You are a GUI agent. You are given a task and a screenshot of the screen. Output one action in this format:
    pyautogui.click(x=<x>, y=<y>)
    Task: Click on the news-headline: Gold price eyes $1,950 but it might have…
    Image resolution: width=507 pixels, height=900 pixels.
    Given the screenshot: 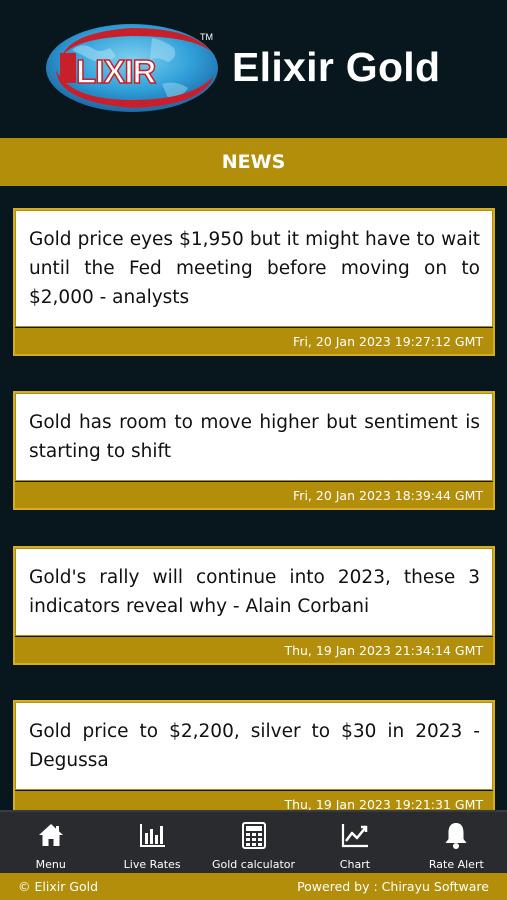 What is the action you would take?
    pyautogui.click(x=254, y=268)
    